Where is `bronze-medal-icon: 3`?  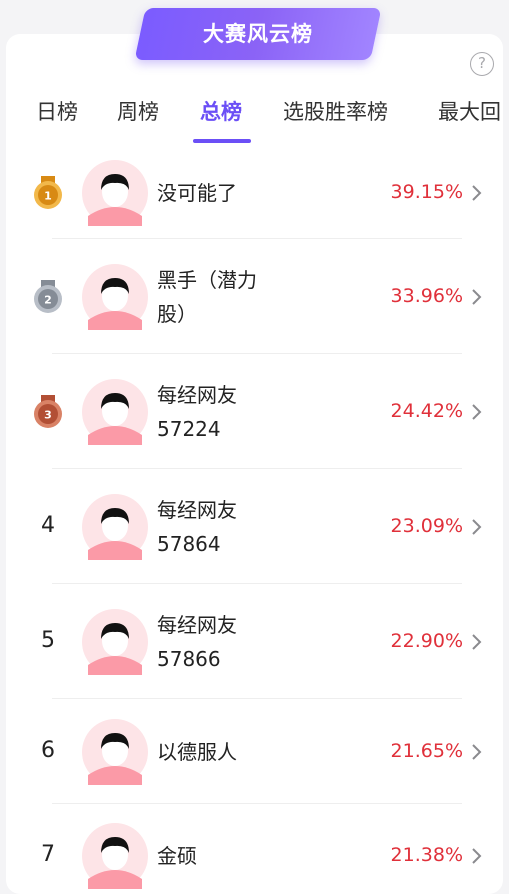
bronze-medal-icon: 3 is located at coordinates (48, 412).